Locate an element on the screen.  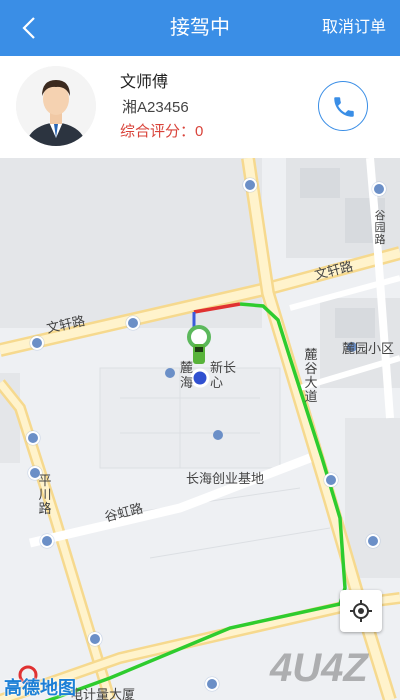
driver-avatar is located at coordinates (56, 106).